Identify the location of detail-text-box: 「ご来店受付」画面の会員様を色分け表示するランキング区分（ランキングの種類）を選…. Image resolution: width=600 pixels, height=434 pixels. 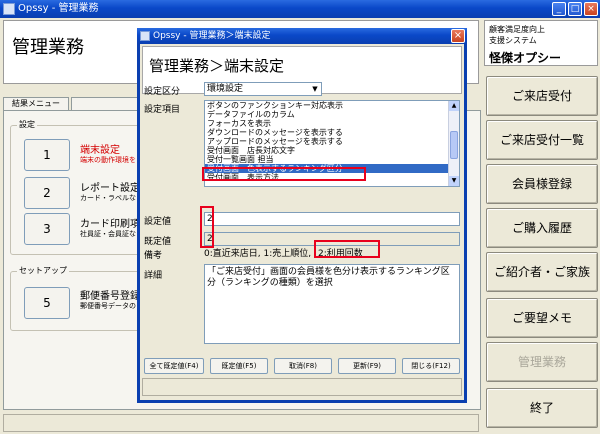
(332, 304).